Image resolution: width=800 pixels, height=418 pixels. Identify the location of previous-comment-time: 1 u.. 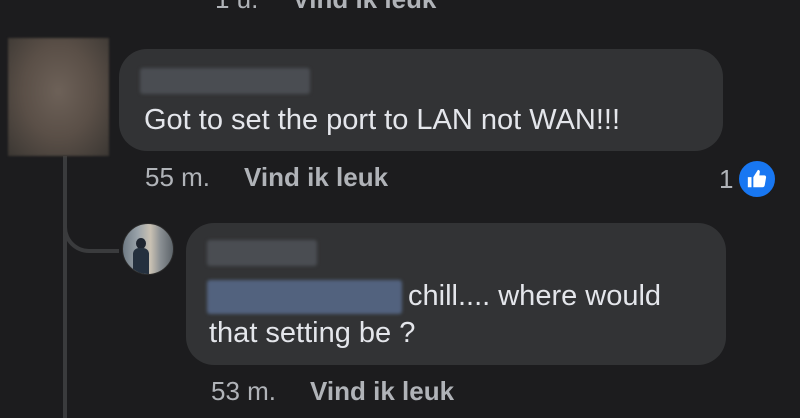
(236, 7).